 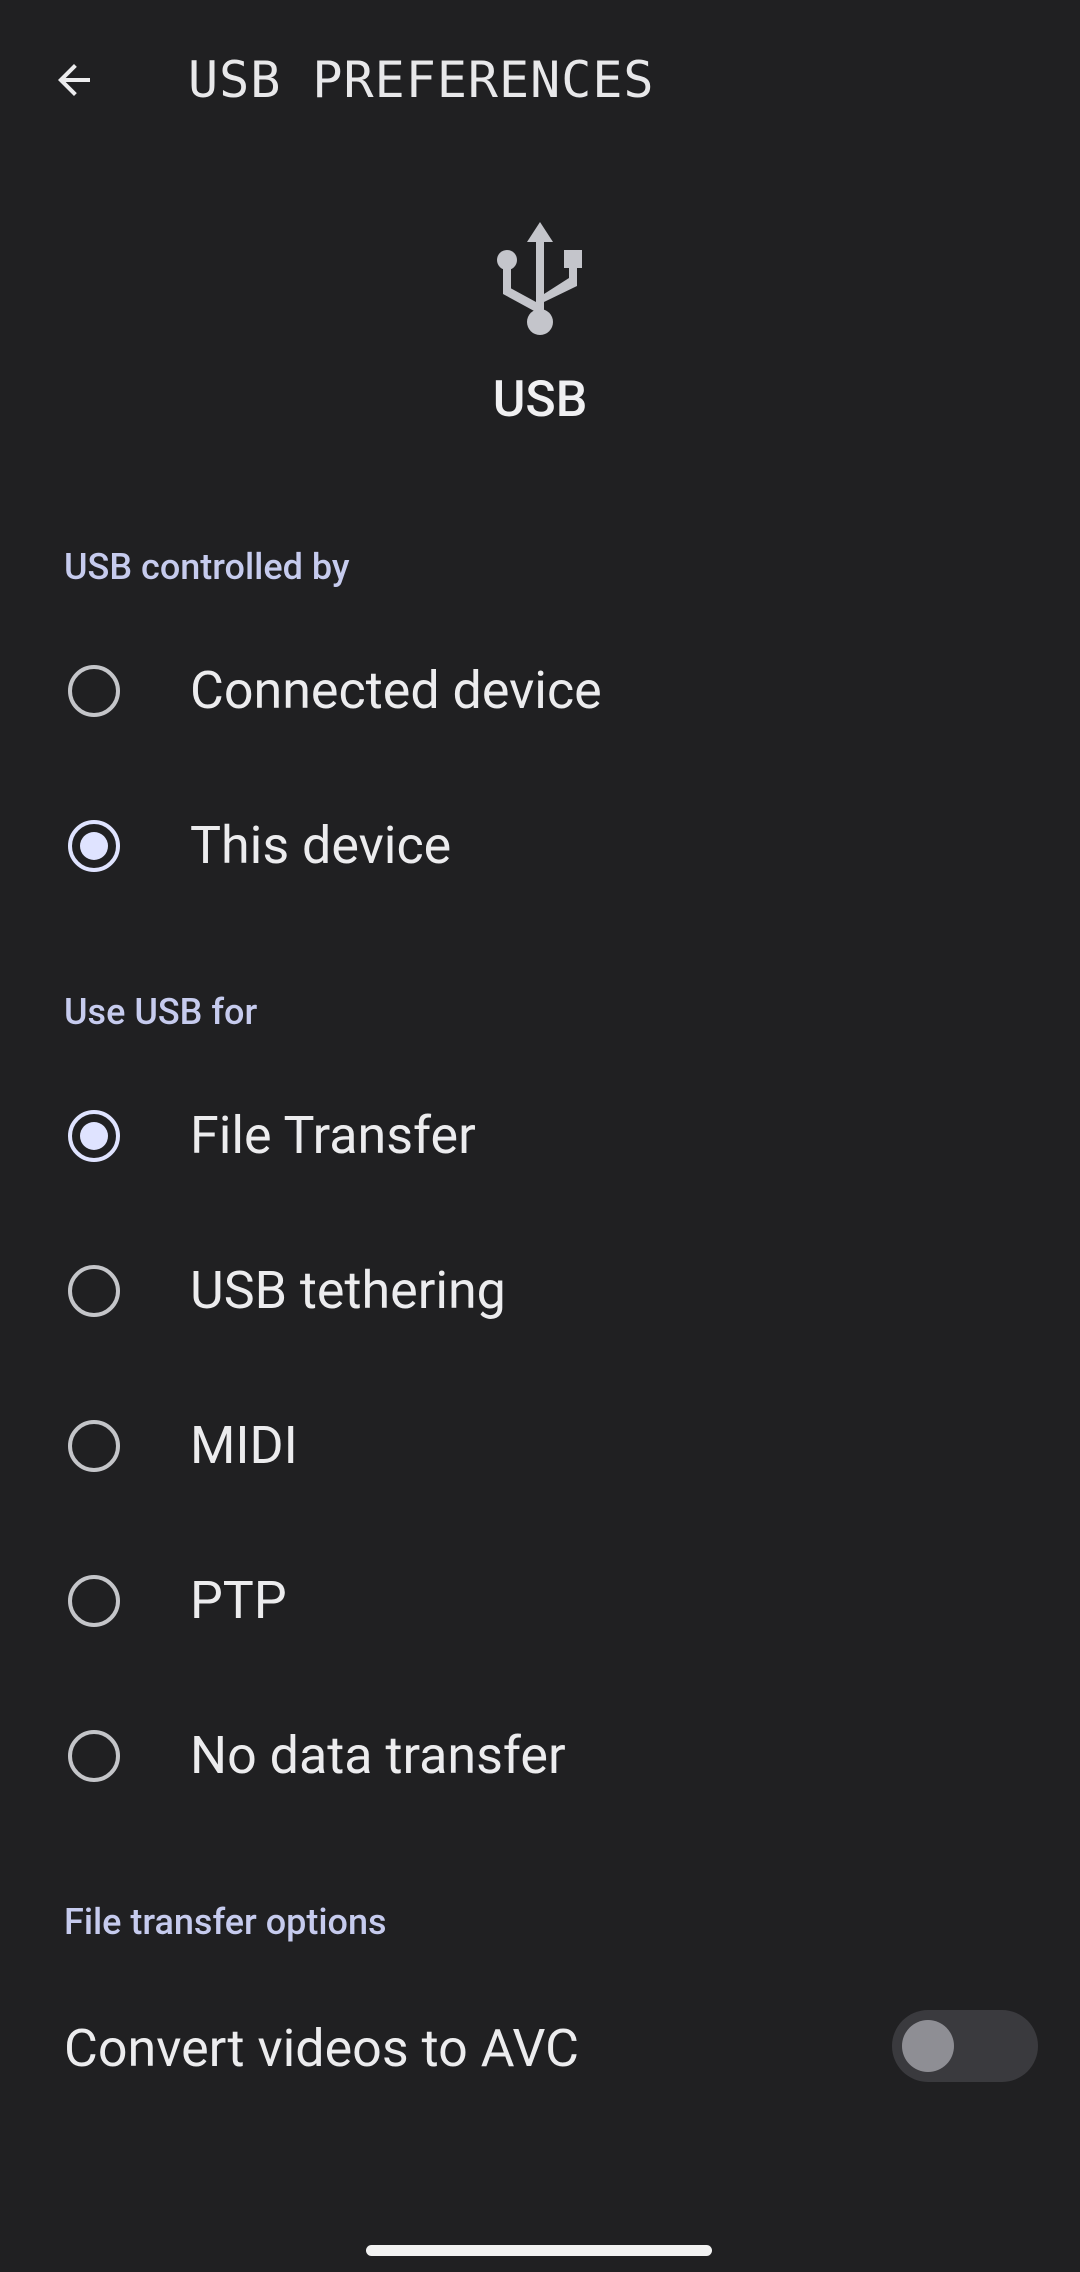 I want to click on gesture-nav-bar, so click(x=539, y=2250).